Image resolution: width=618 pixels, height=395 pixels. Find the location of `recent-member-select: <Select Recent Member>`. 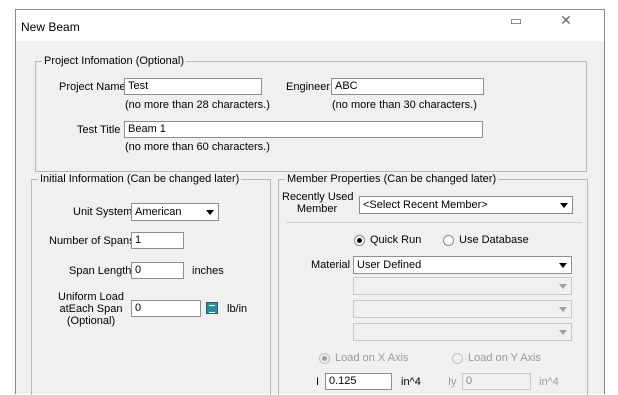

recent-member-select: <Select Recent Member> is located at coordinates (466, 205).